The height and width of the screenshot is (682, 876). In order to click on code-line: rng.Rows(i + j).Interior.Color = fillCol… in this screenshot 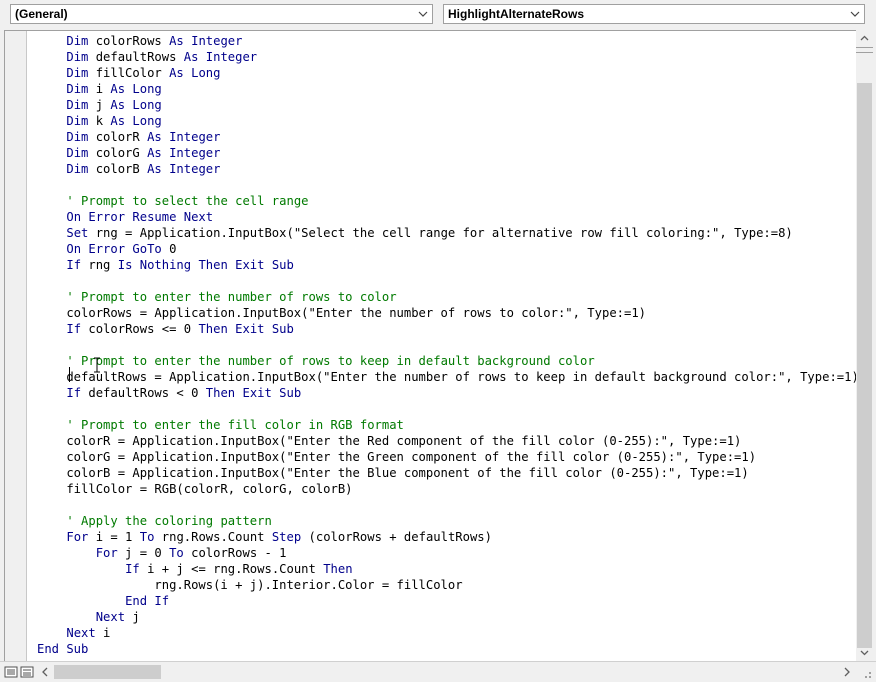, I will do `click(446, 585)`.